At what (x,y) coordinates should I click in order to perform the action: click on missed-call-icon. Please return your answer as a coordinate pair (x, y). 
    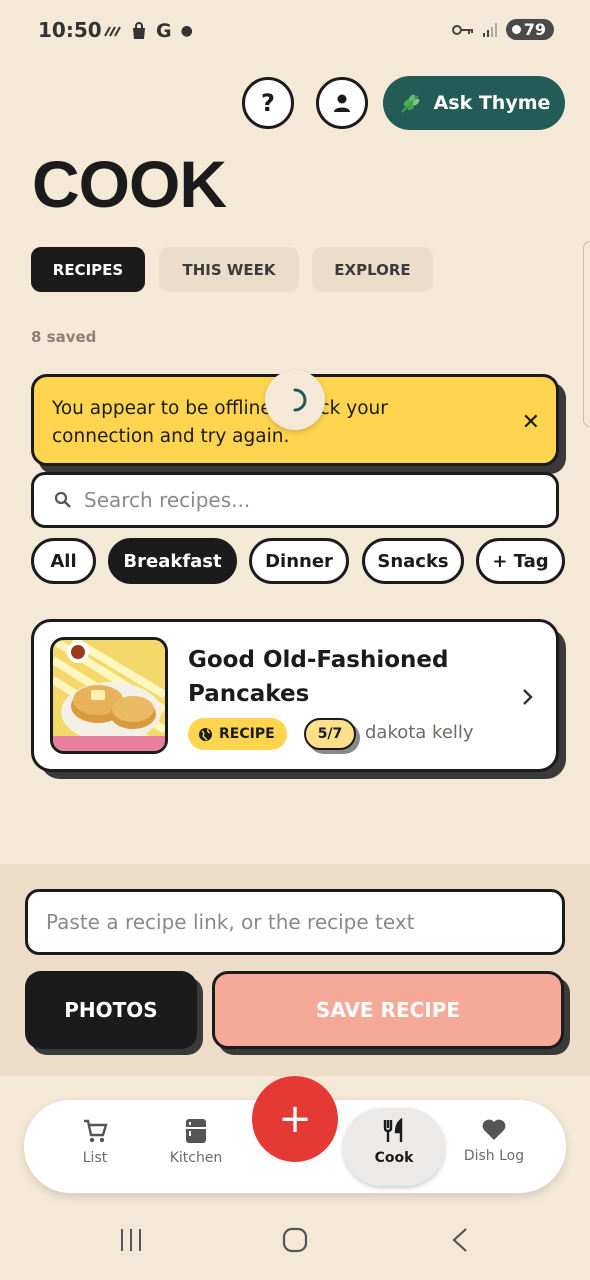
    Looking at the image, I should click on (112, 31).